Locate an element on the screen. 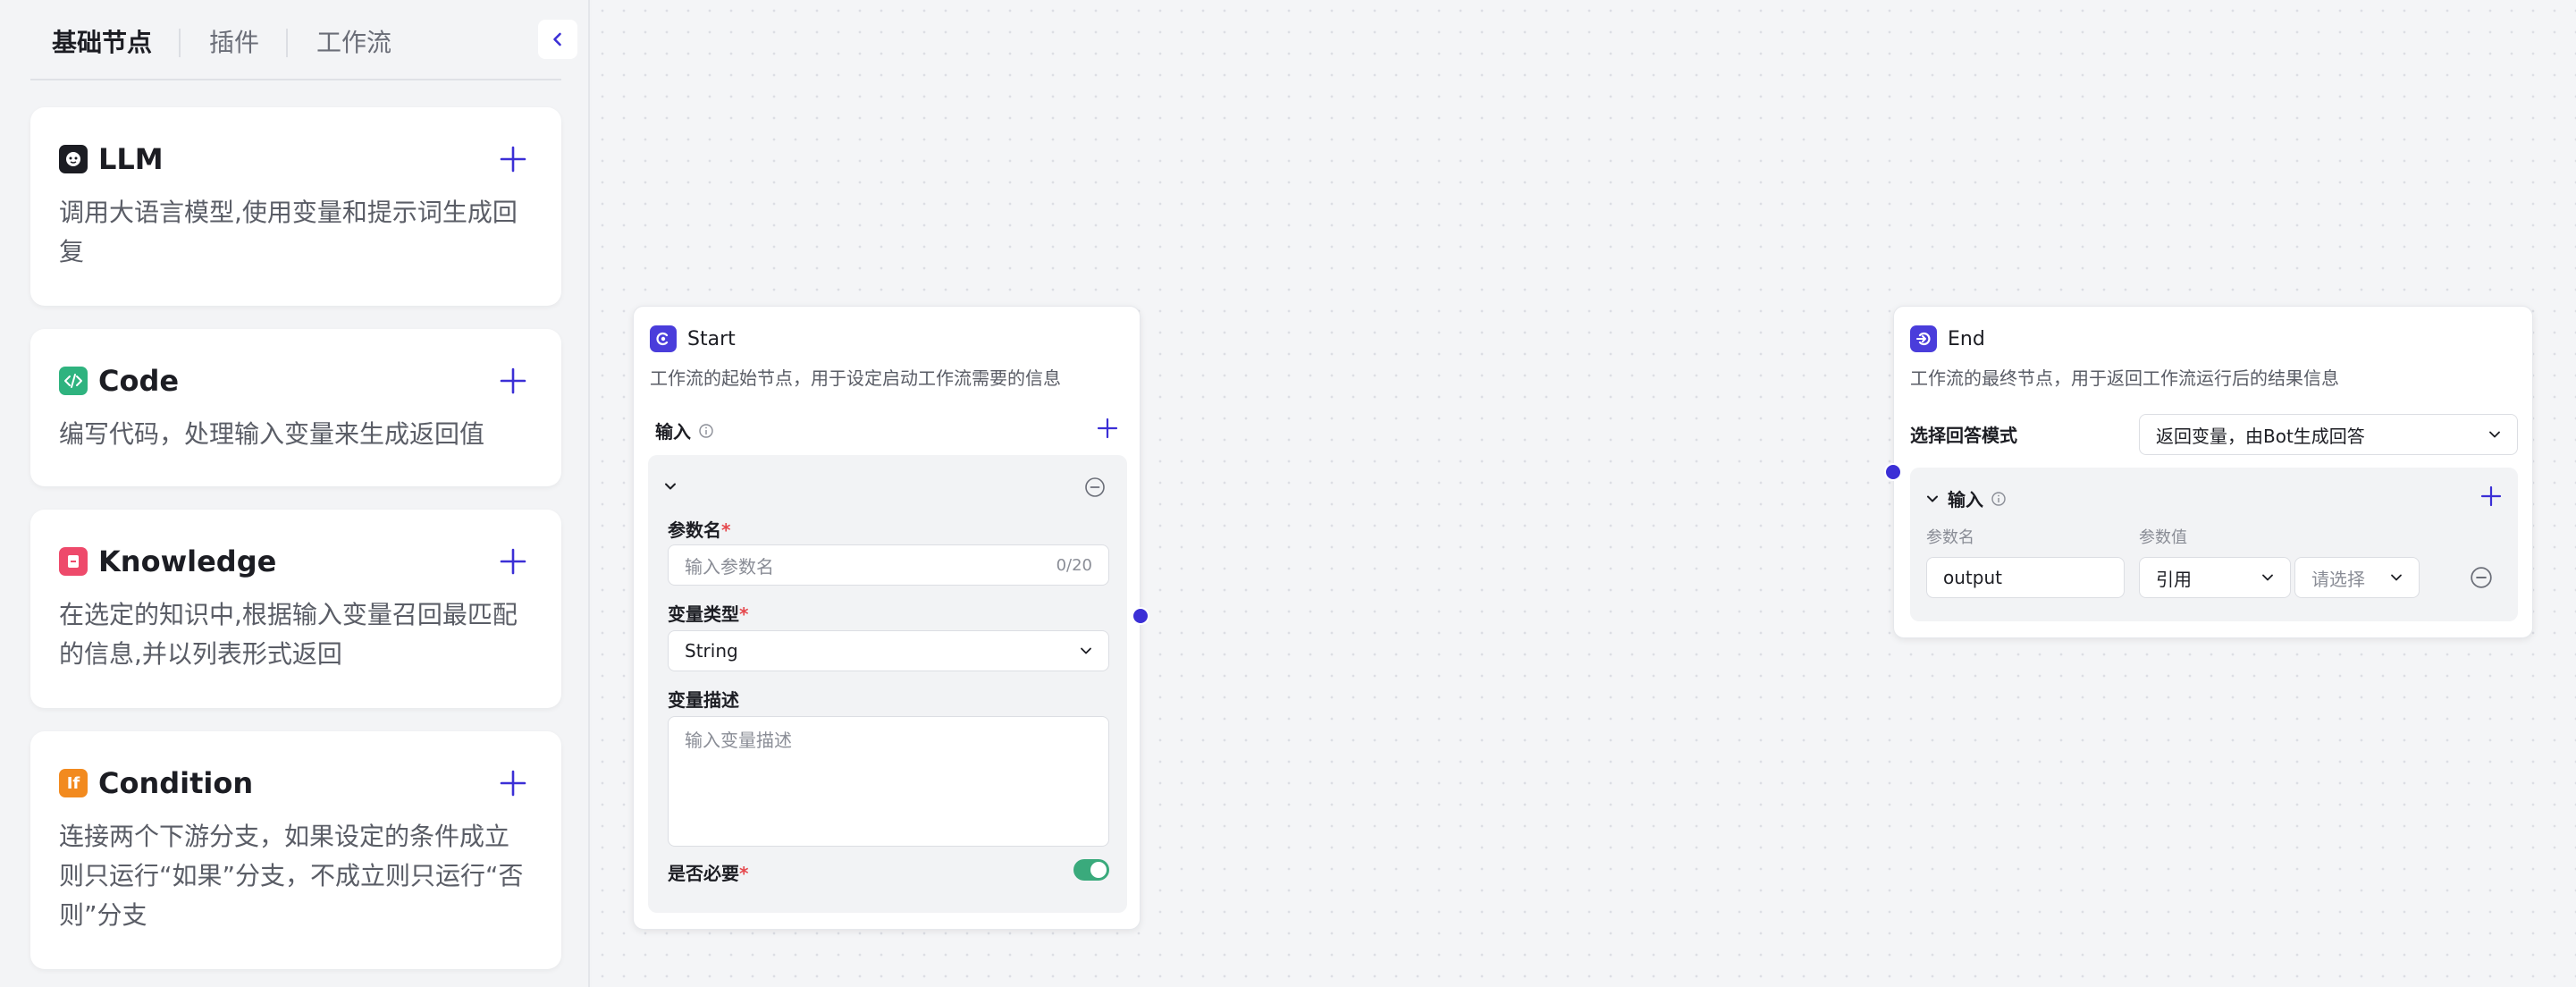 The height and width of the screenshot is (987, 2576). remove-param-icon is located at coordinates (1095, 488).